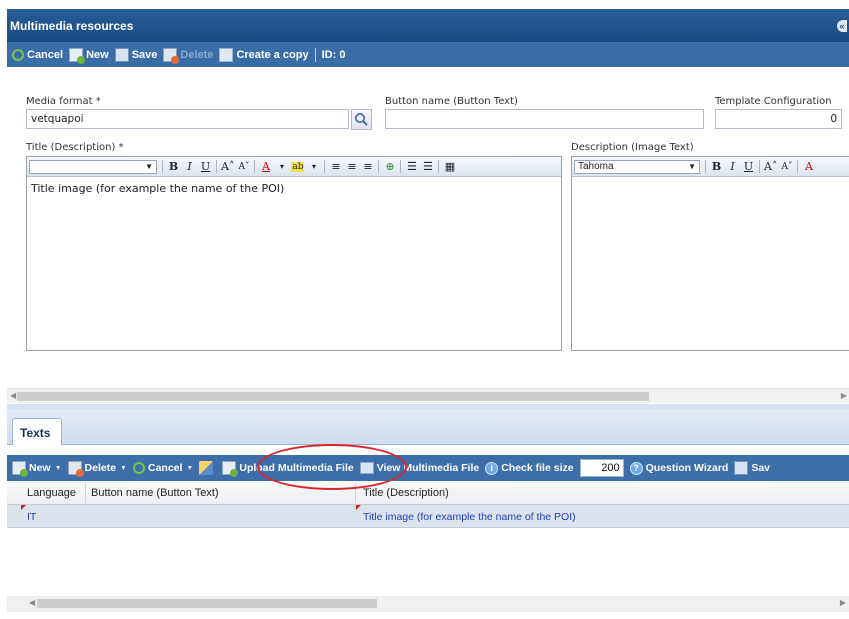  What do you see at coordinates (335, 166) in the screenshot?
I see `align-left-icon: ≡` at bounding box center [335, 166].